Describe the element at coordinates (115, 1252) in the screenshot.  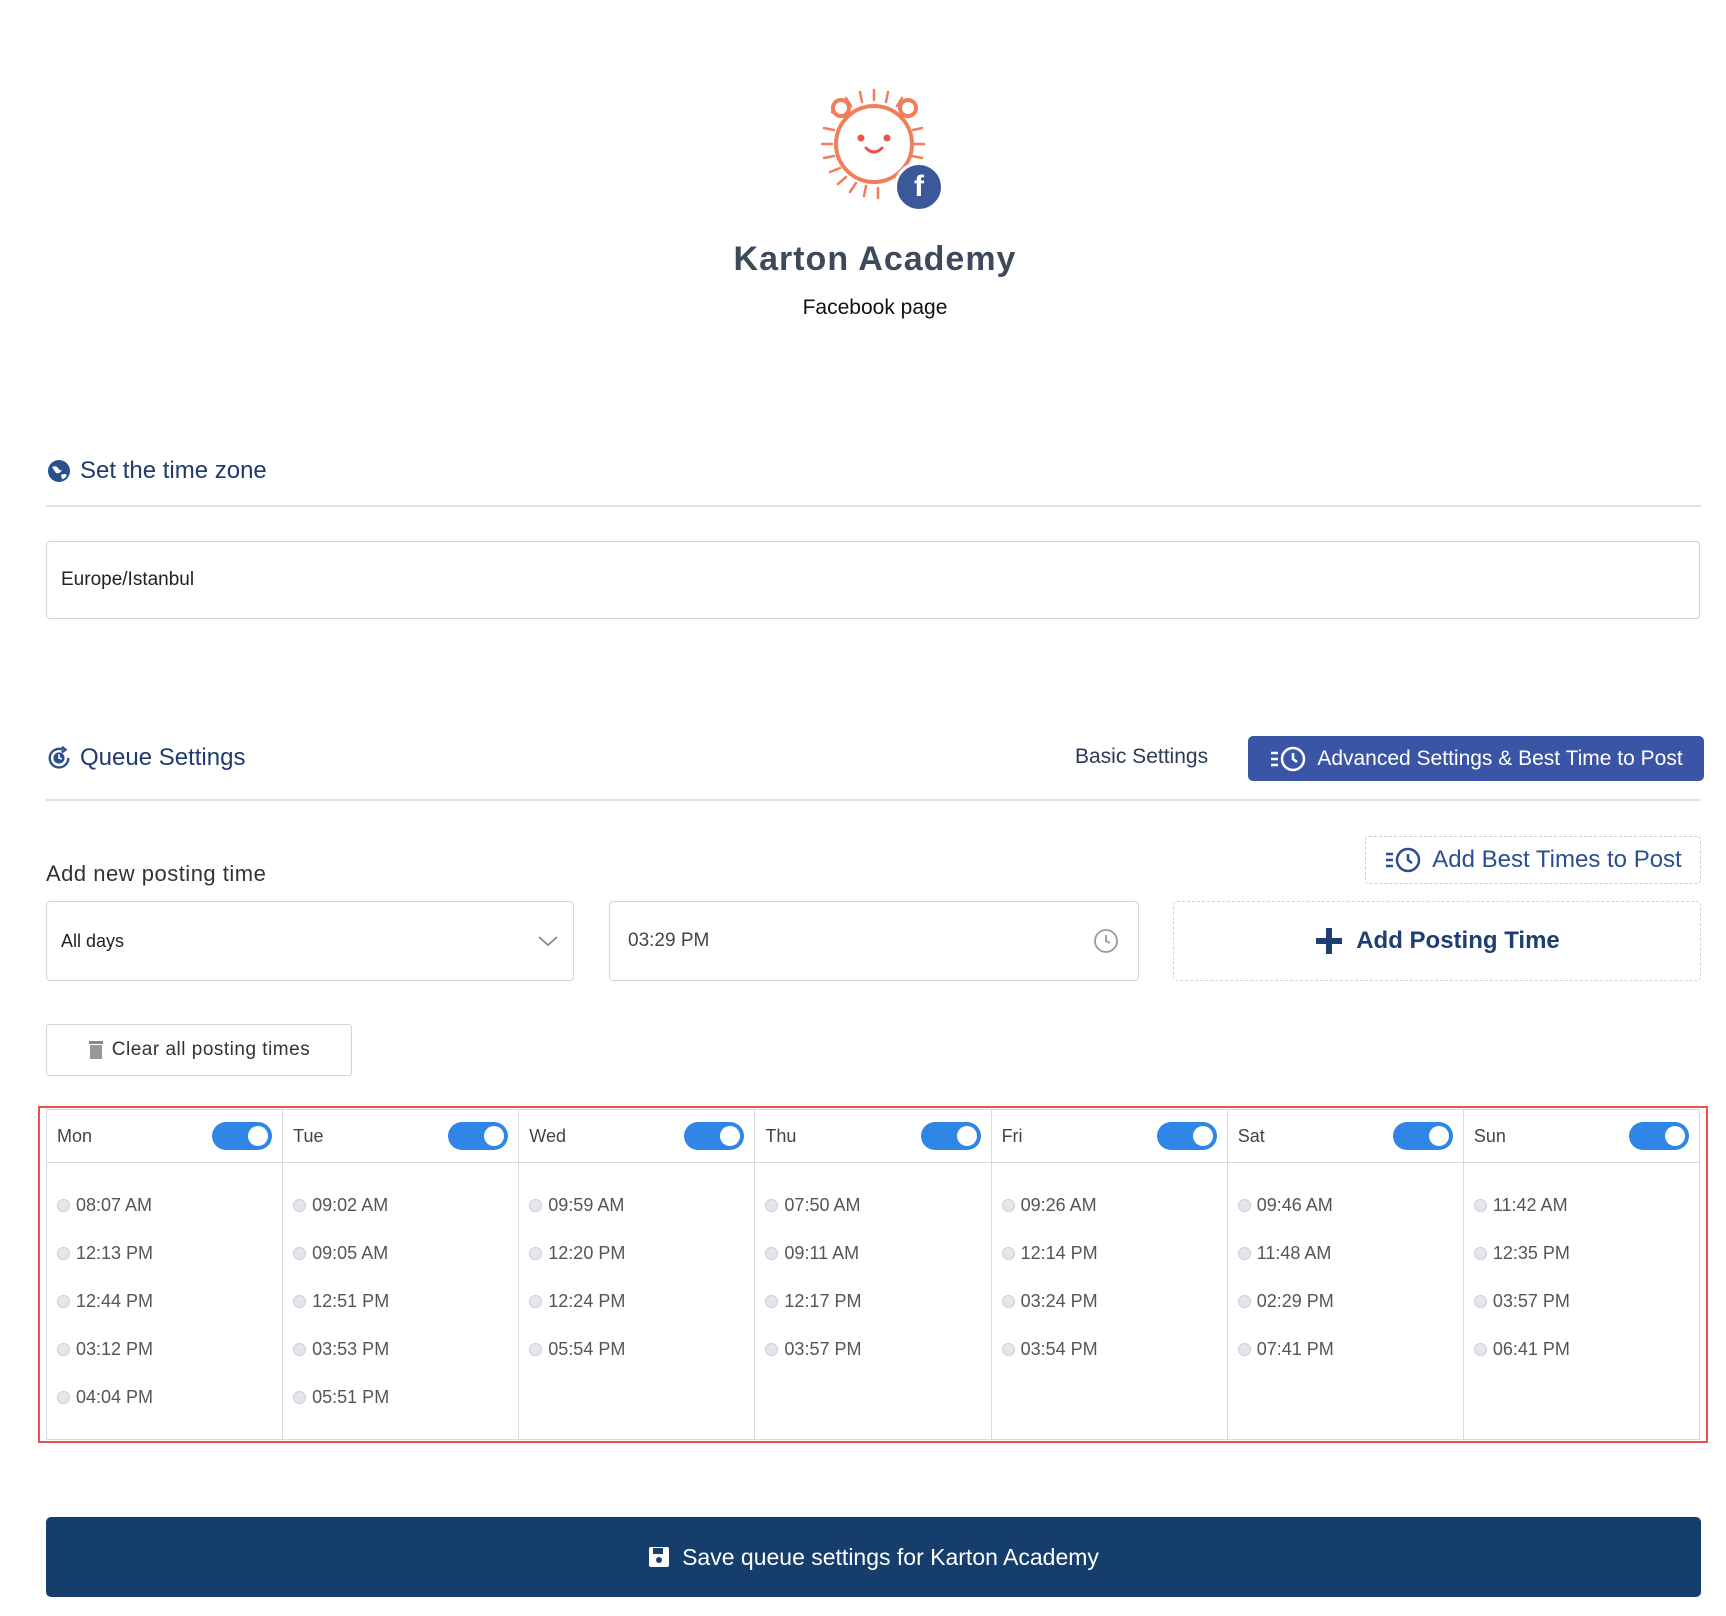
I see `time-slot-label: 12:13 PM` at that location.